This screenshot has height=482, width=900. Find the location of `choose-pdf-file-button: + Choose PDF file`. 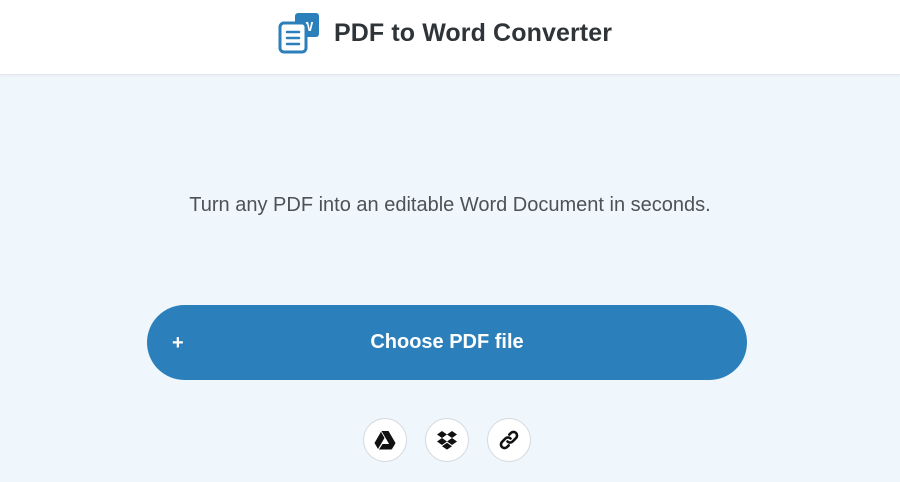

choose-pdf-file-button: + Choose PDF file is located at coordinates (447, 342).